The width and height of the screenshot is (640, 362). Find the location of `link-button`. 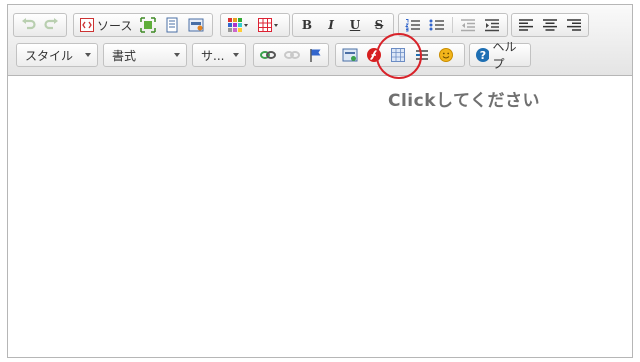

link-button is located at coordinates (268, 55).